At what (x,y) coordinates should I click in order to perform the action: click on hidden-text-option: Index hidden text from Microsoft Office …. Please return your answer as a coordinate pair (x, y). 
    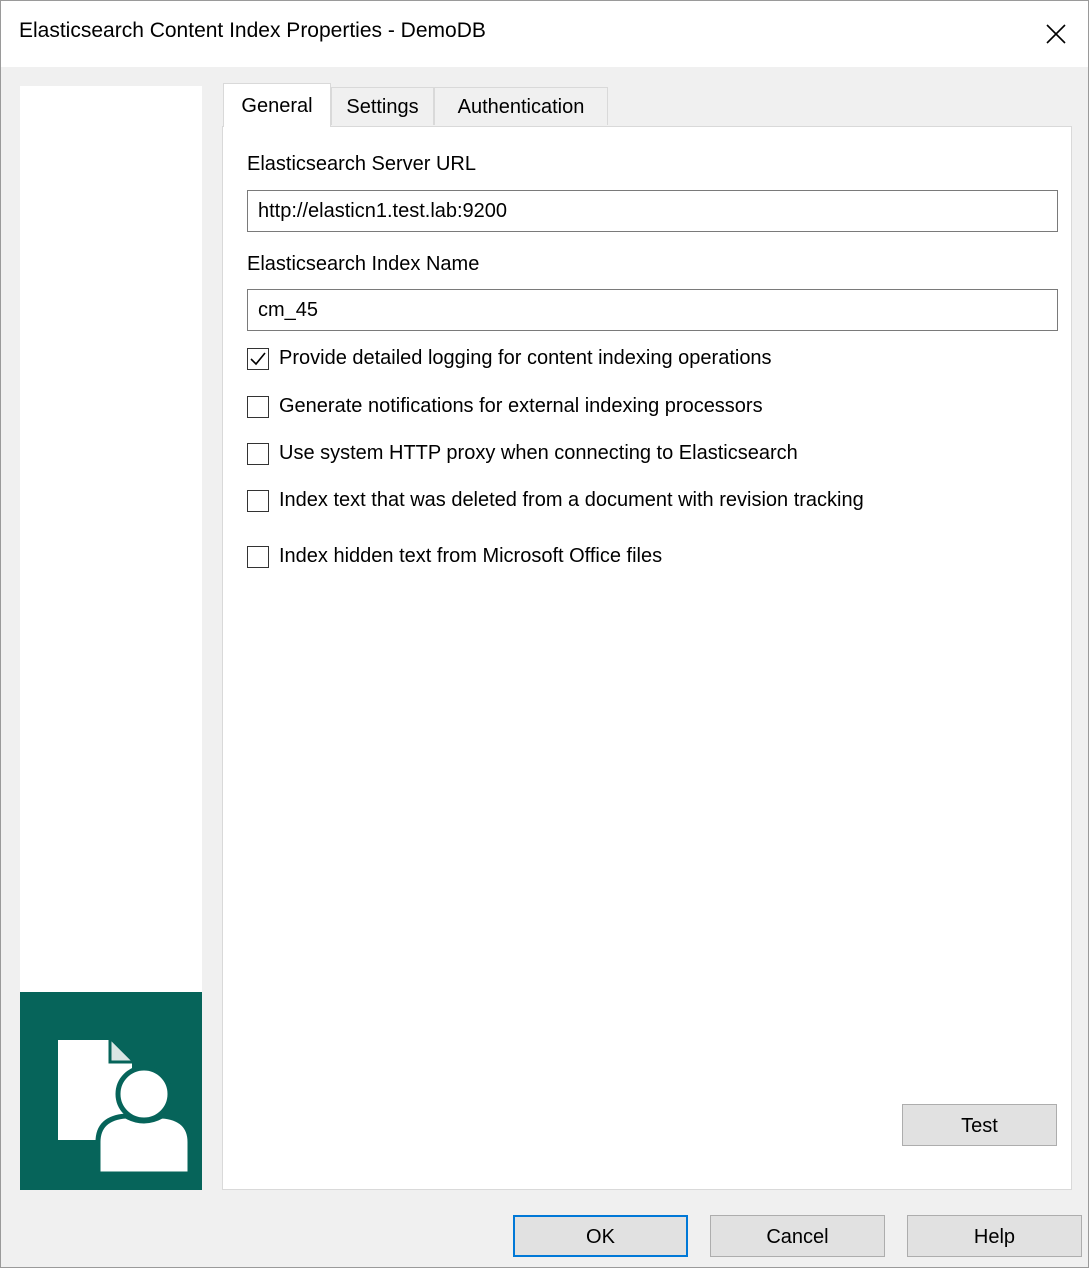
    Looking at the image, I should click on (454, 556).